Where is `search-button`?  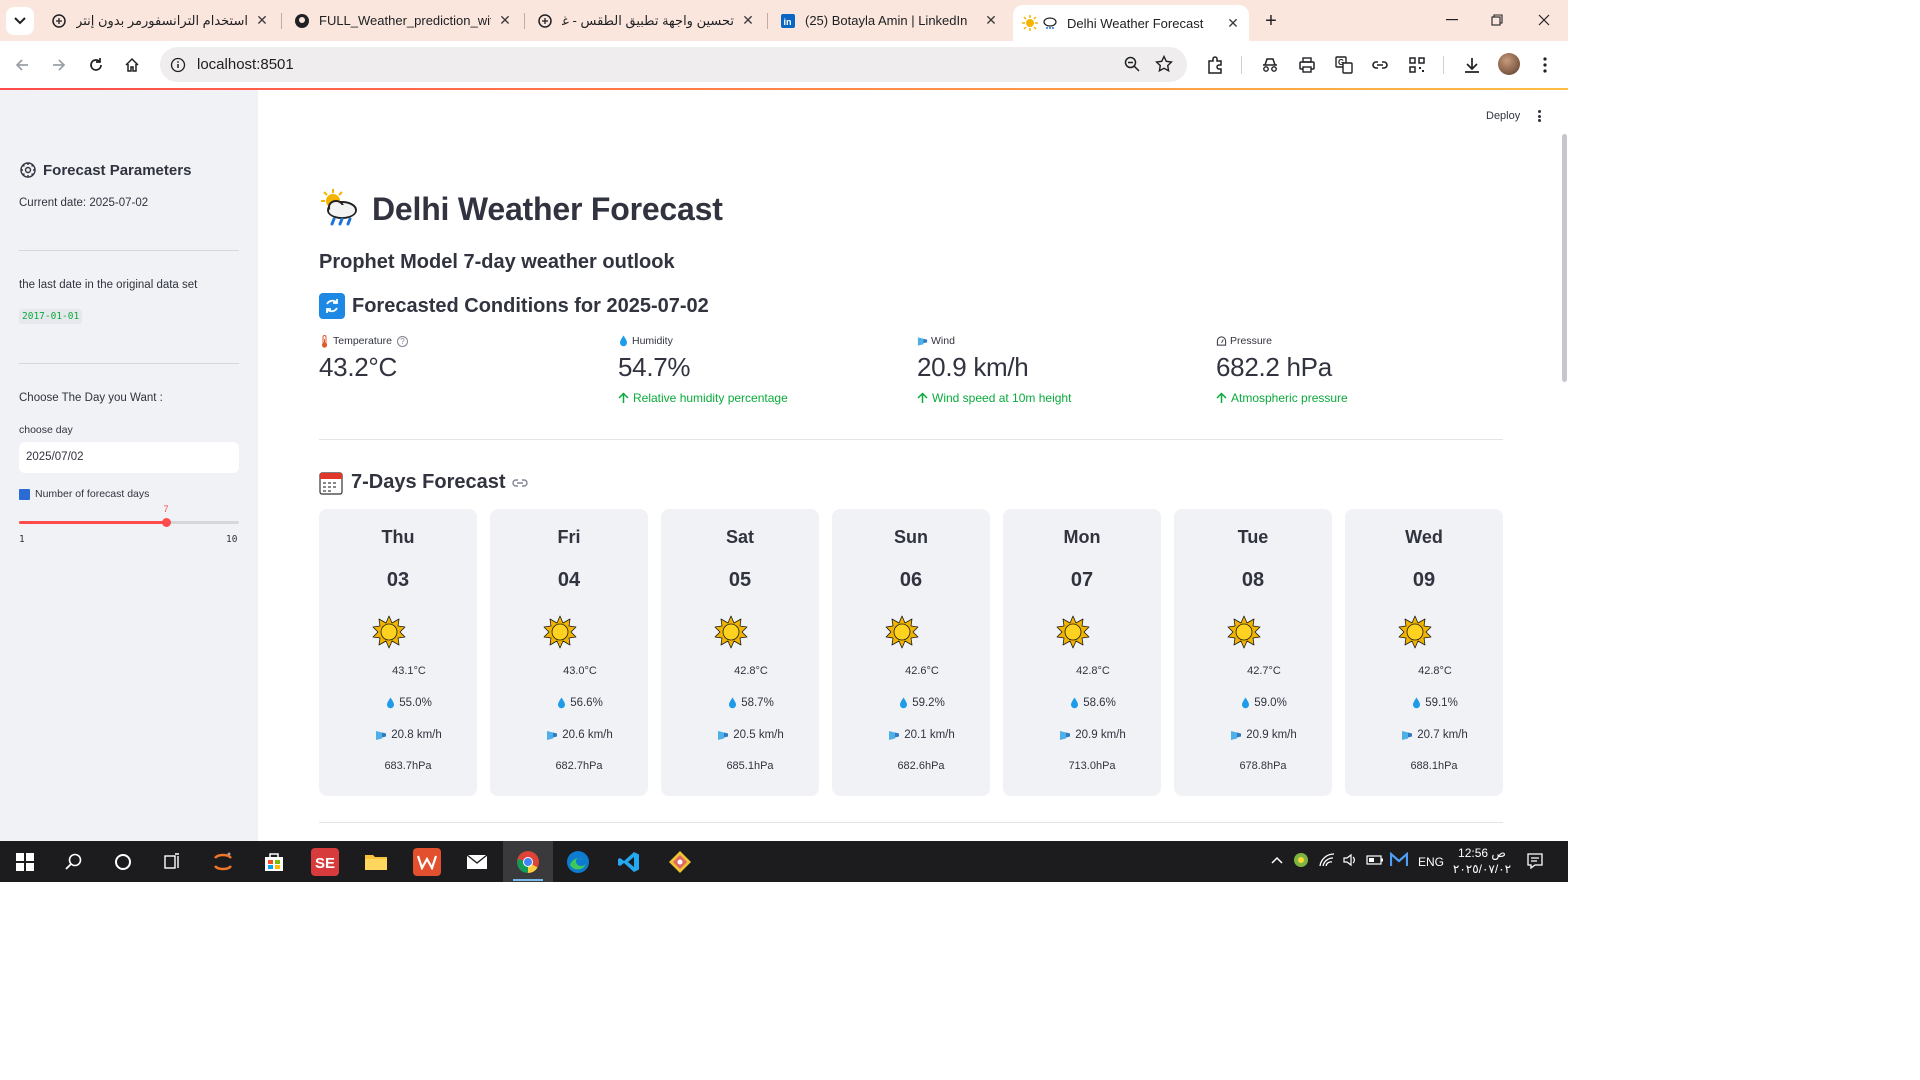 search-button is located at coordinates (74, 862).